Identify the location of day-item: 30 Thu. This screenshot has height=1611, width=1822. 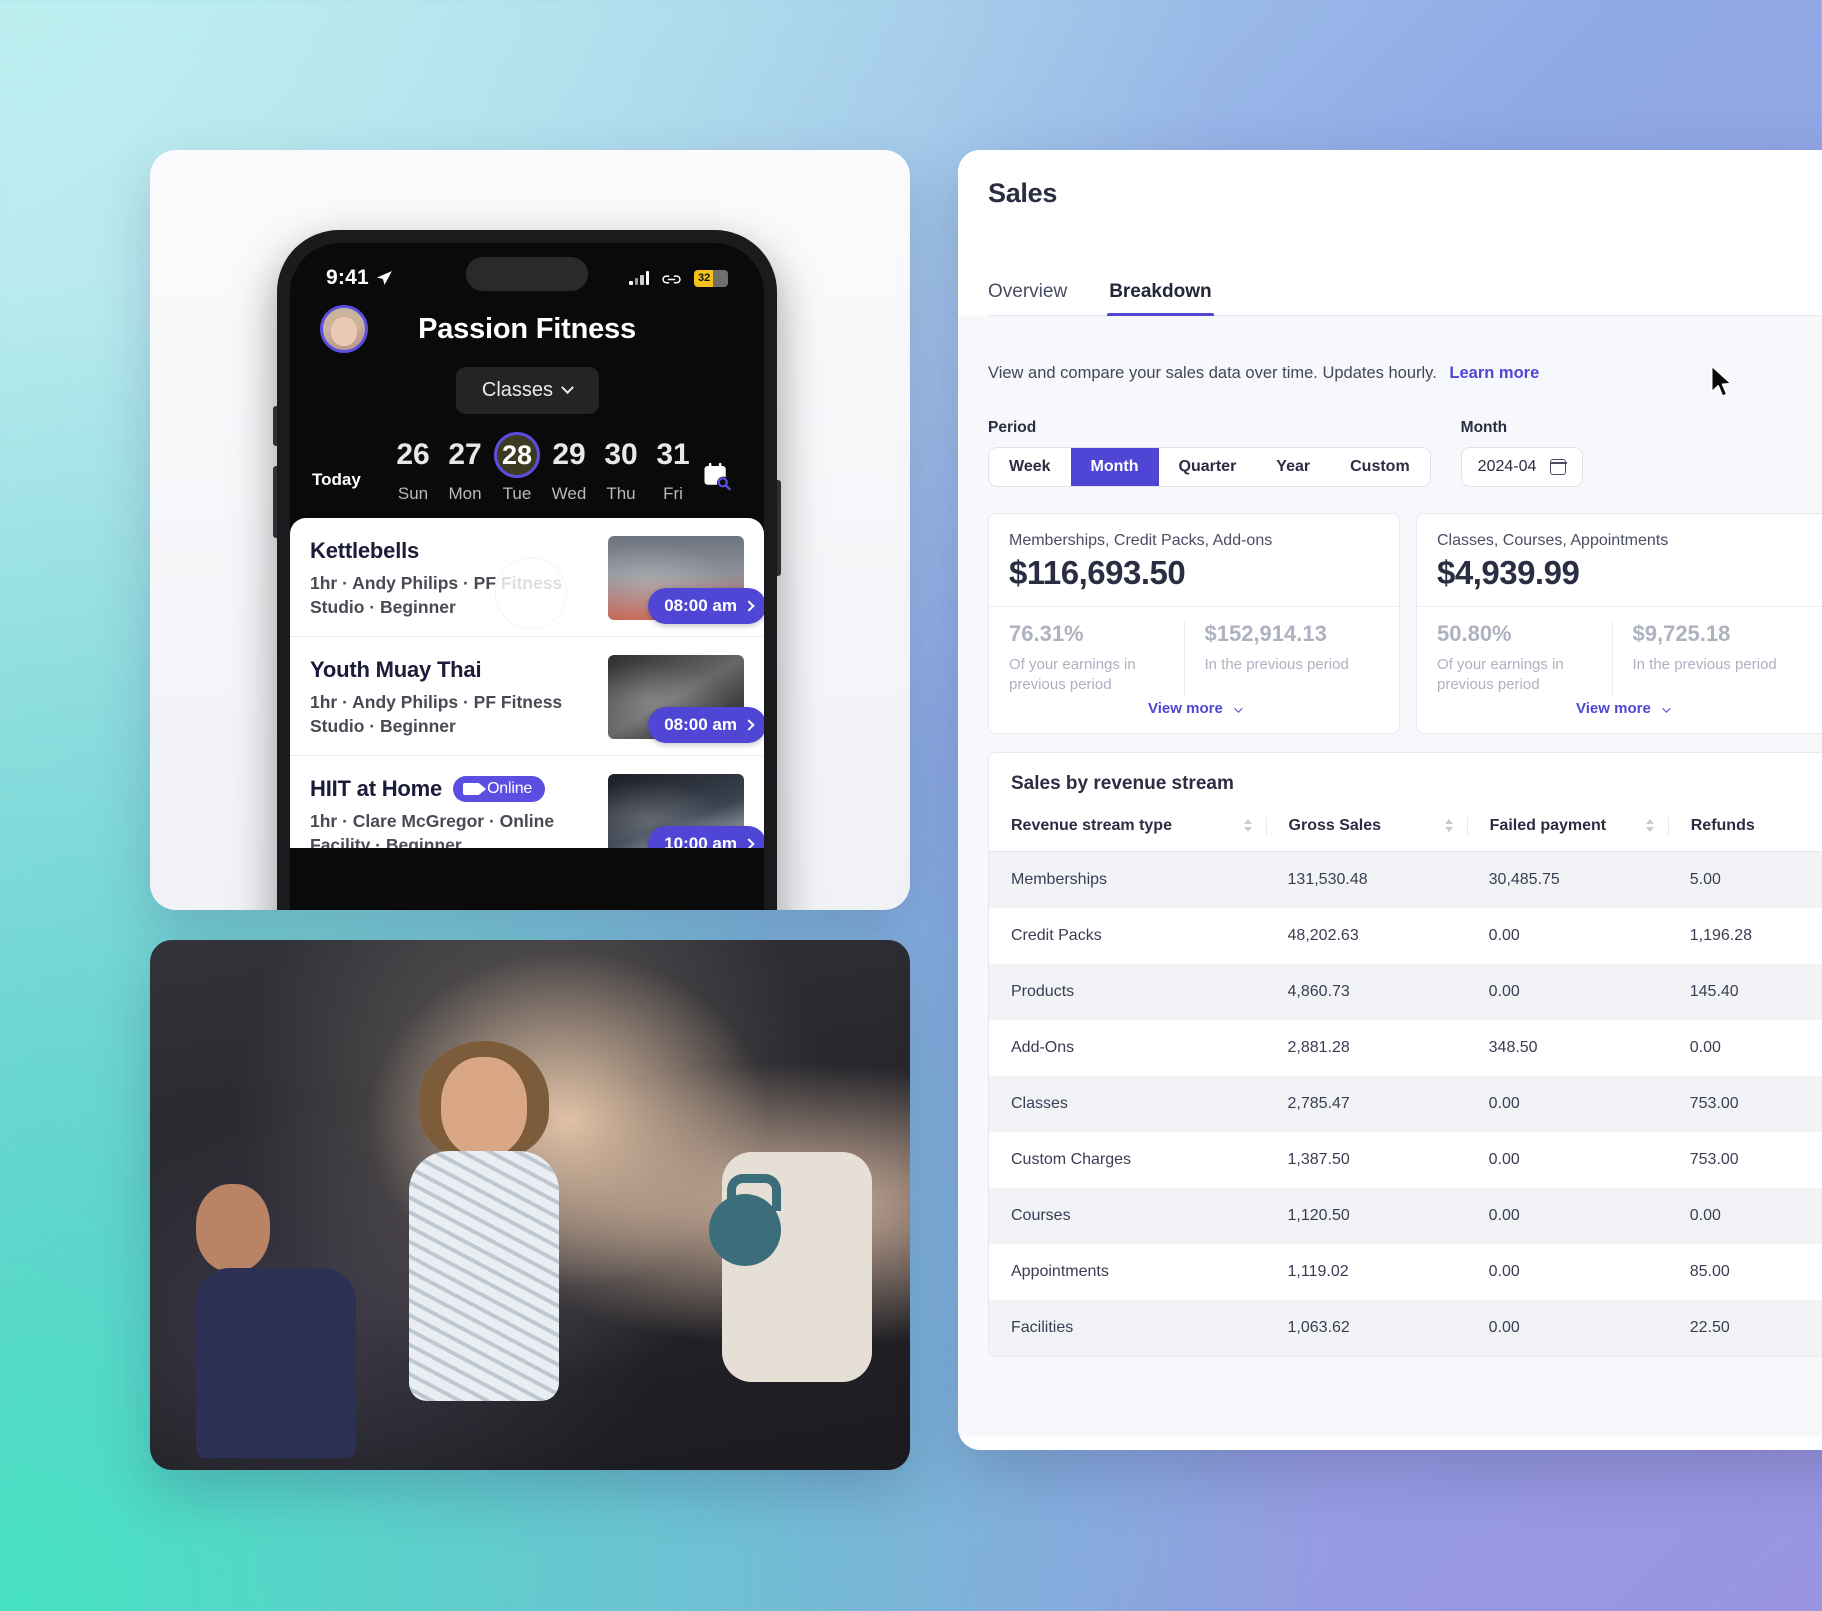
(621, 468).